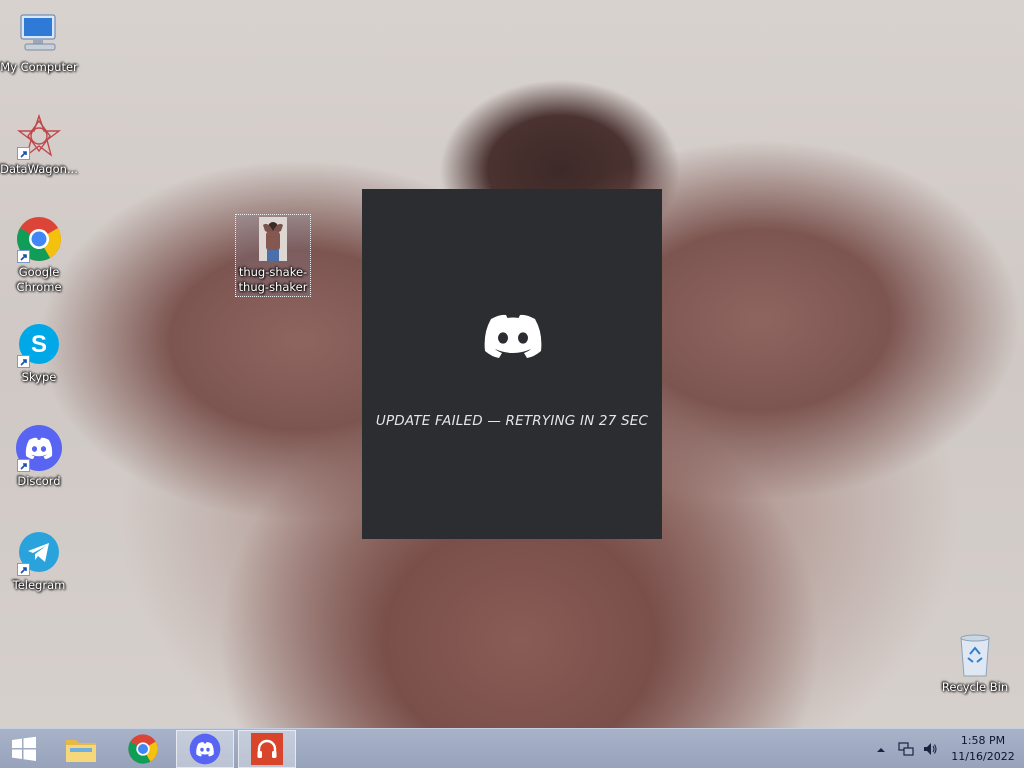  I want to click on volume-icon, so click(930, 751).